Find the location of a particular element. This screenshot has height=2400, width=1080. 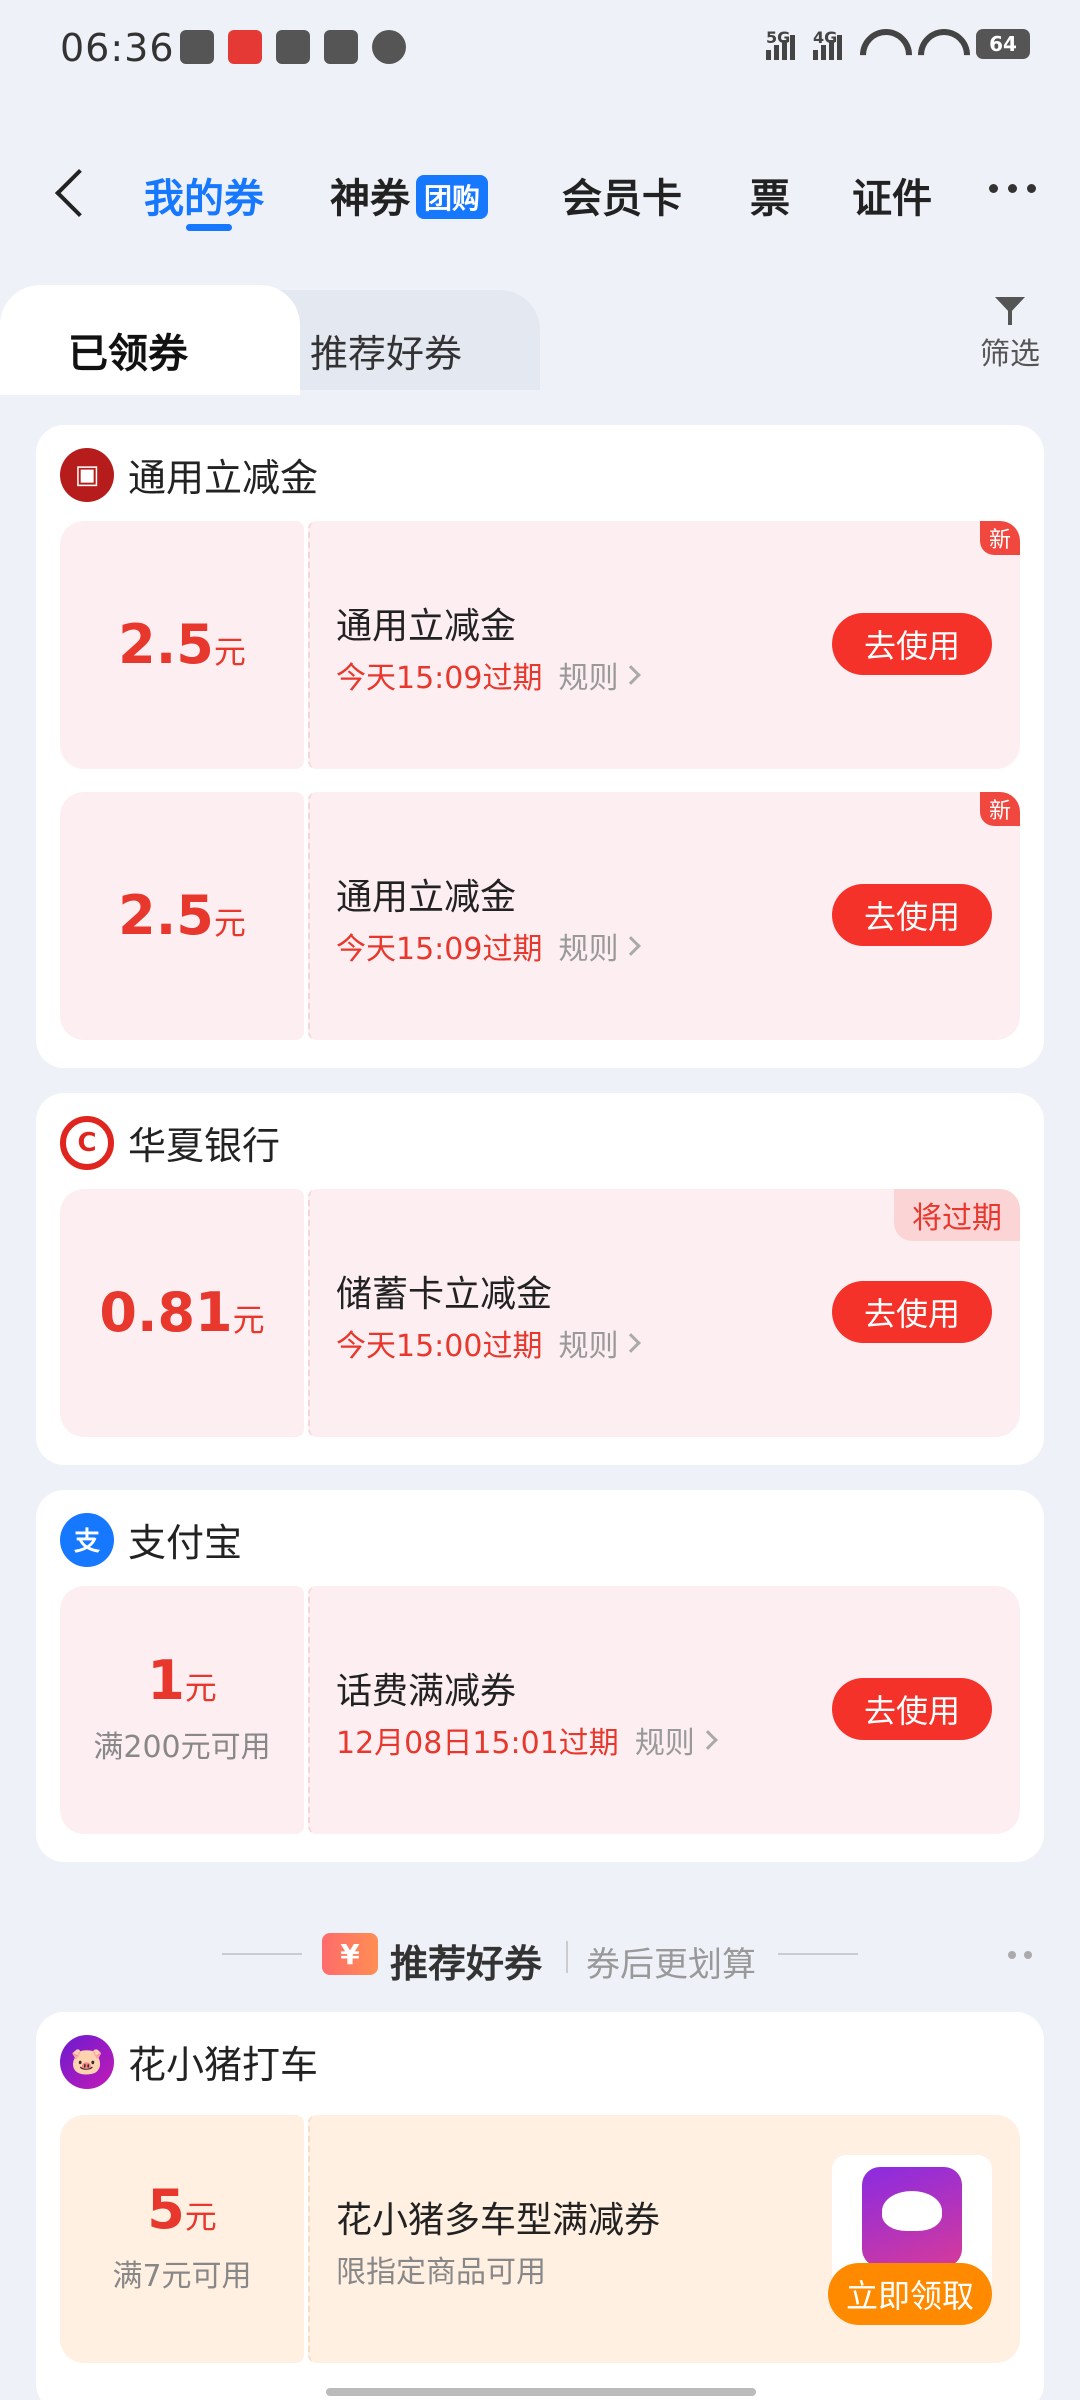

coupon-condition: 满200元可用 is located at coordinates (182, 1747).